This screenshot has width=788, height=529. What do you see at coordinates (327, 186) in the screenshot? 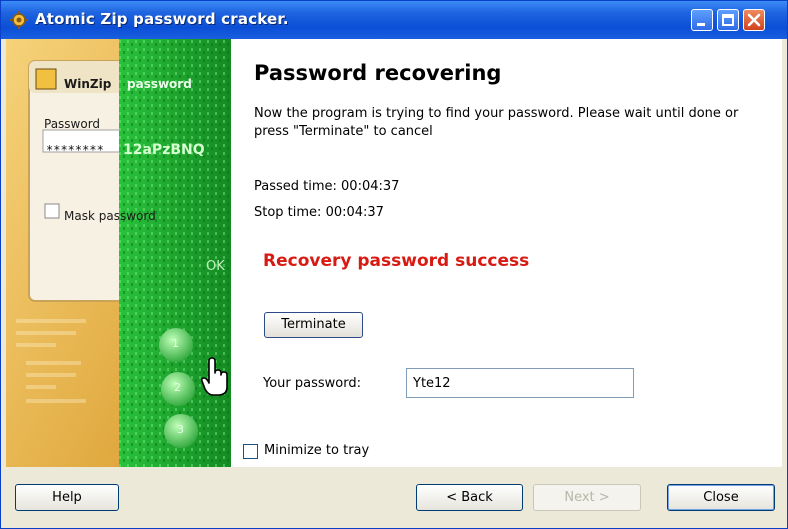
I see `passed-time: Passed time: 00:04:37` at bounding box center [327, 186].